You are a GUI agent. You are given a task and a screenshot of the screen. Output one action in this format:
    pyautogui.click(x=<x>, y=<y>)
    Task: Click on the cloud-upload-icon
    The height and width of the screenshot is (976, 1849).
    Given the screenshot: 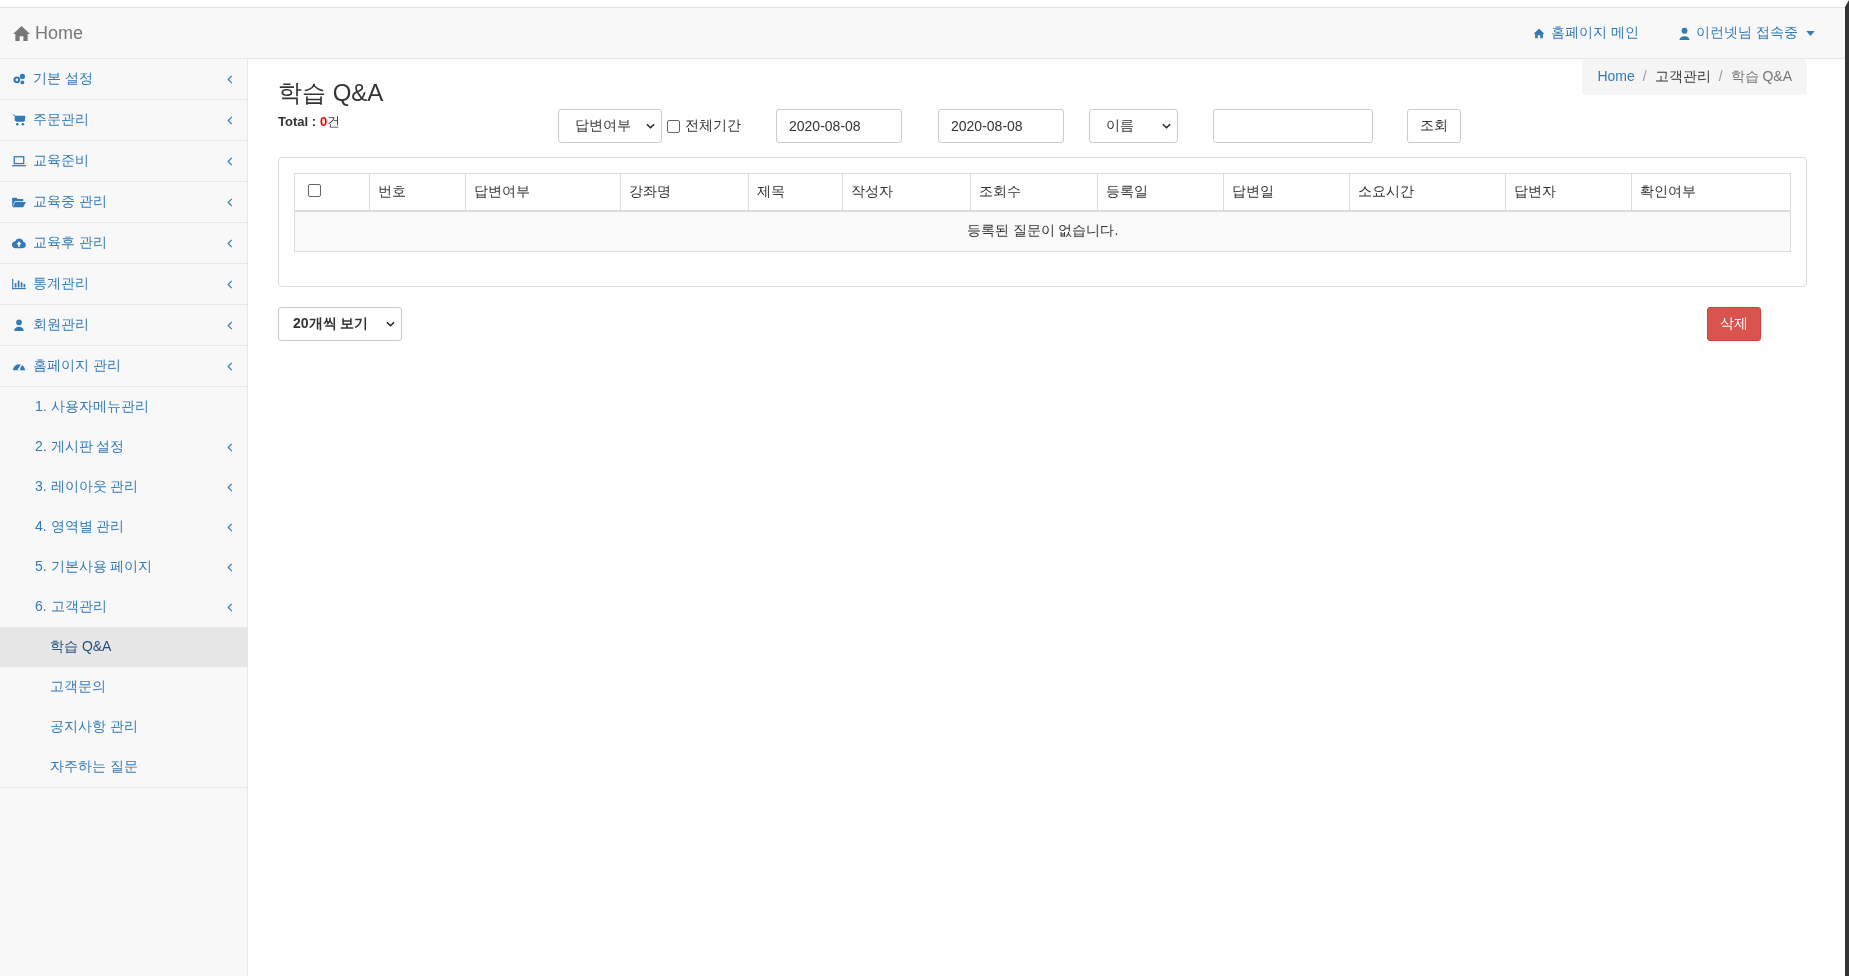 What is the action you would take?
    pyautogui.click(x=19, y=243)
    